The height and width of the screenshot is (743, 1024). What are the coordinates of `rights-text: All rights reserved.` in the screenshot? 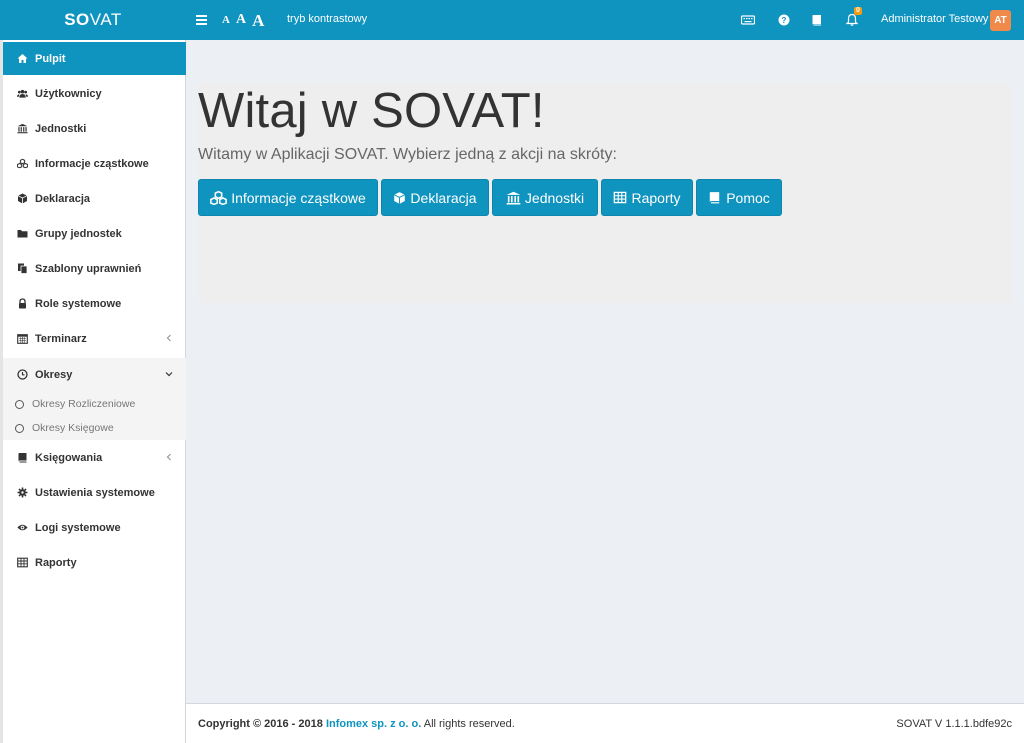 It's located at (469, 724).